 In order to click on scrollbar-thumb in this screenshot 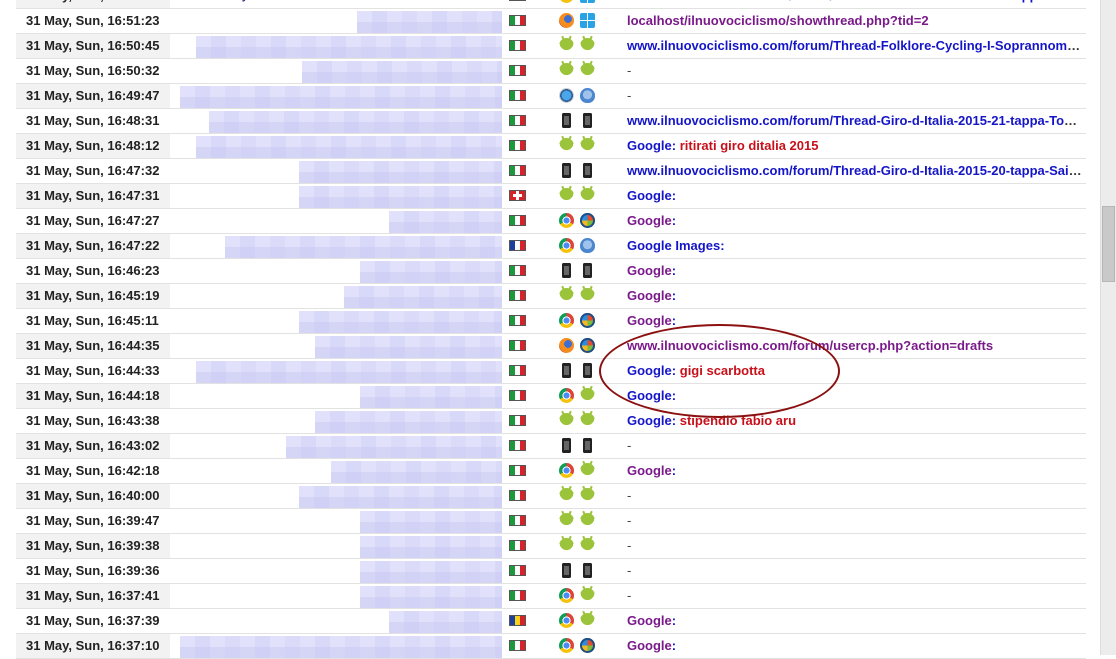, I will do `click(1108, 244)`.